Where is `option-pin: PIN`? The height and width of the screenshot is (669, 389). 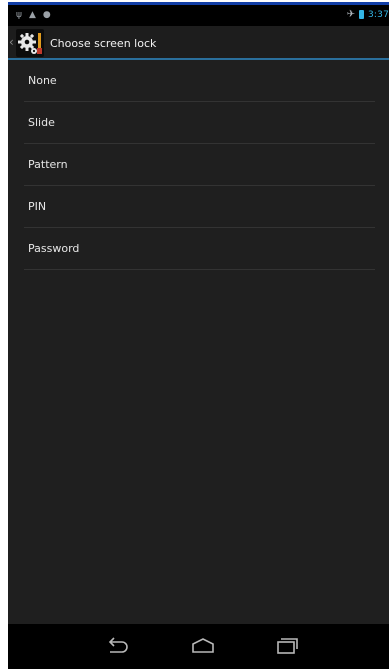 option-pin: PIN is located at coordinates (198, 207).